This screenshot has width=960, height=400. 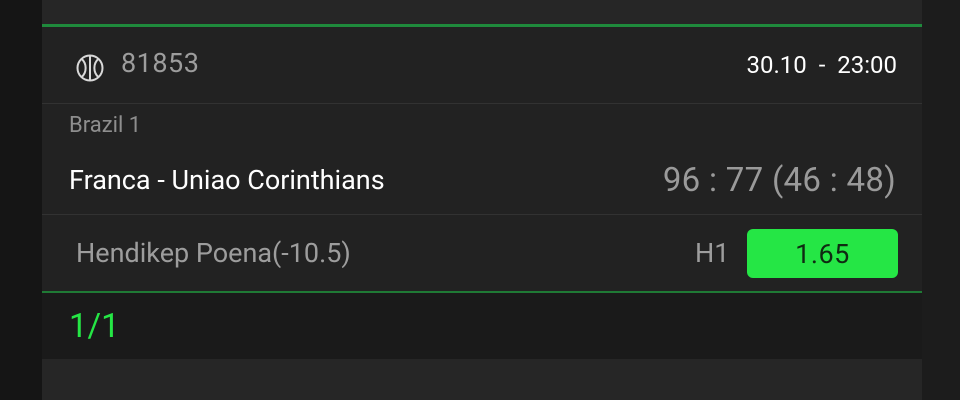 I want to click on previous-card-edge, so click(x=482, y=12).